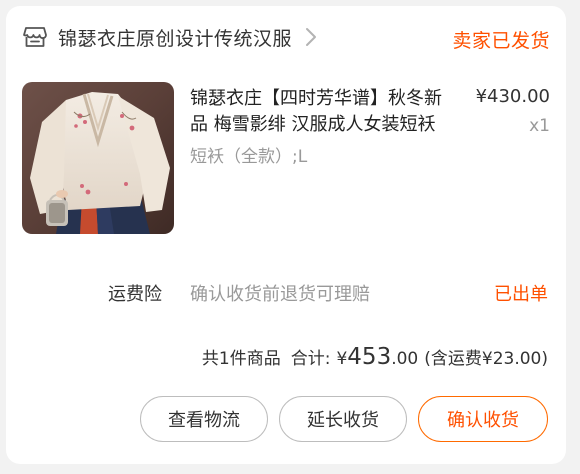 This screenshot has height=474, width=580. Describe the element at coordinates (405, 359) in the screenshot. I see `total-amount-decimal: .00` at that location.